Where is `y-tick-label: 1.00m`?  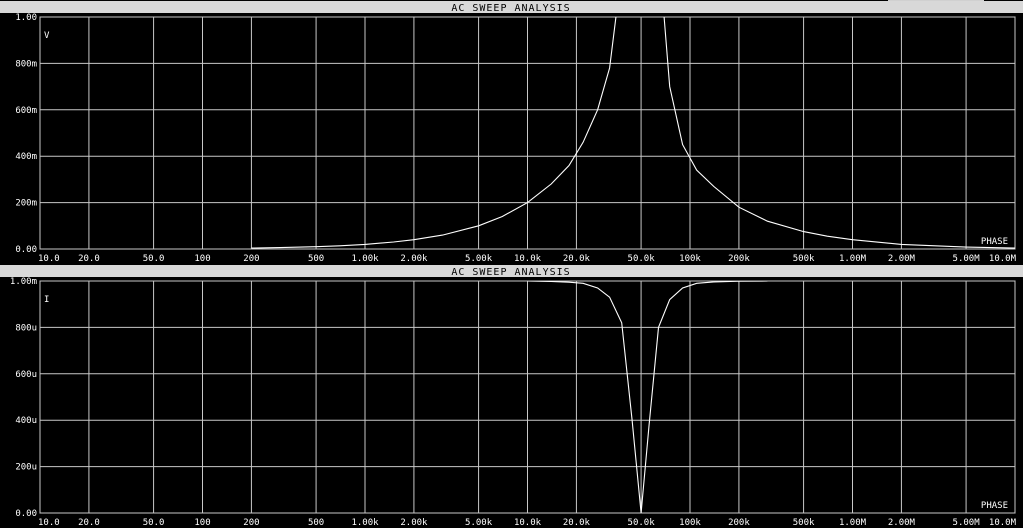
y-tick-label: 1.00m is located at coordinates (23, 282).